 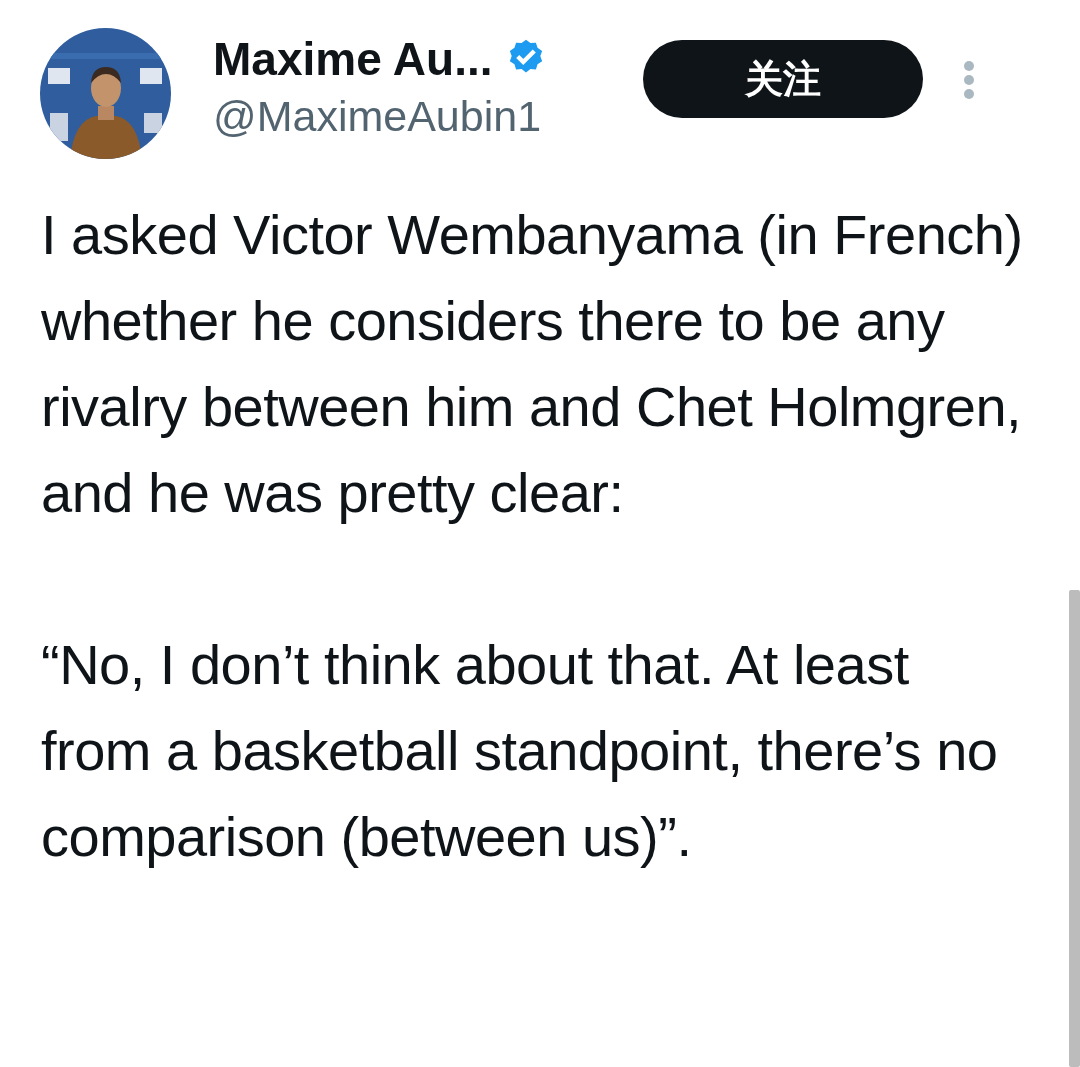 I want to click on author-handle: @MaximeAubin1, so click(x=428, y=116).